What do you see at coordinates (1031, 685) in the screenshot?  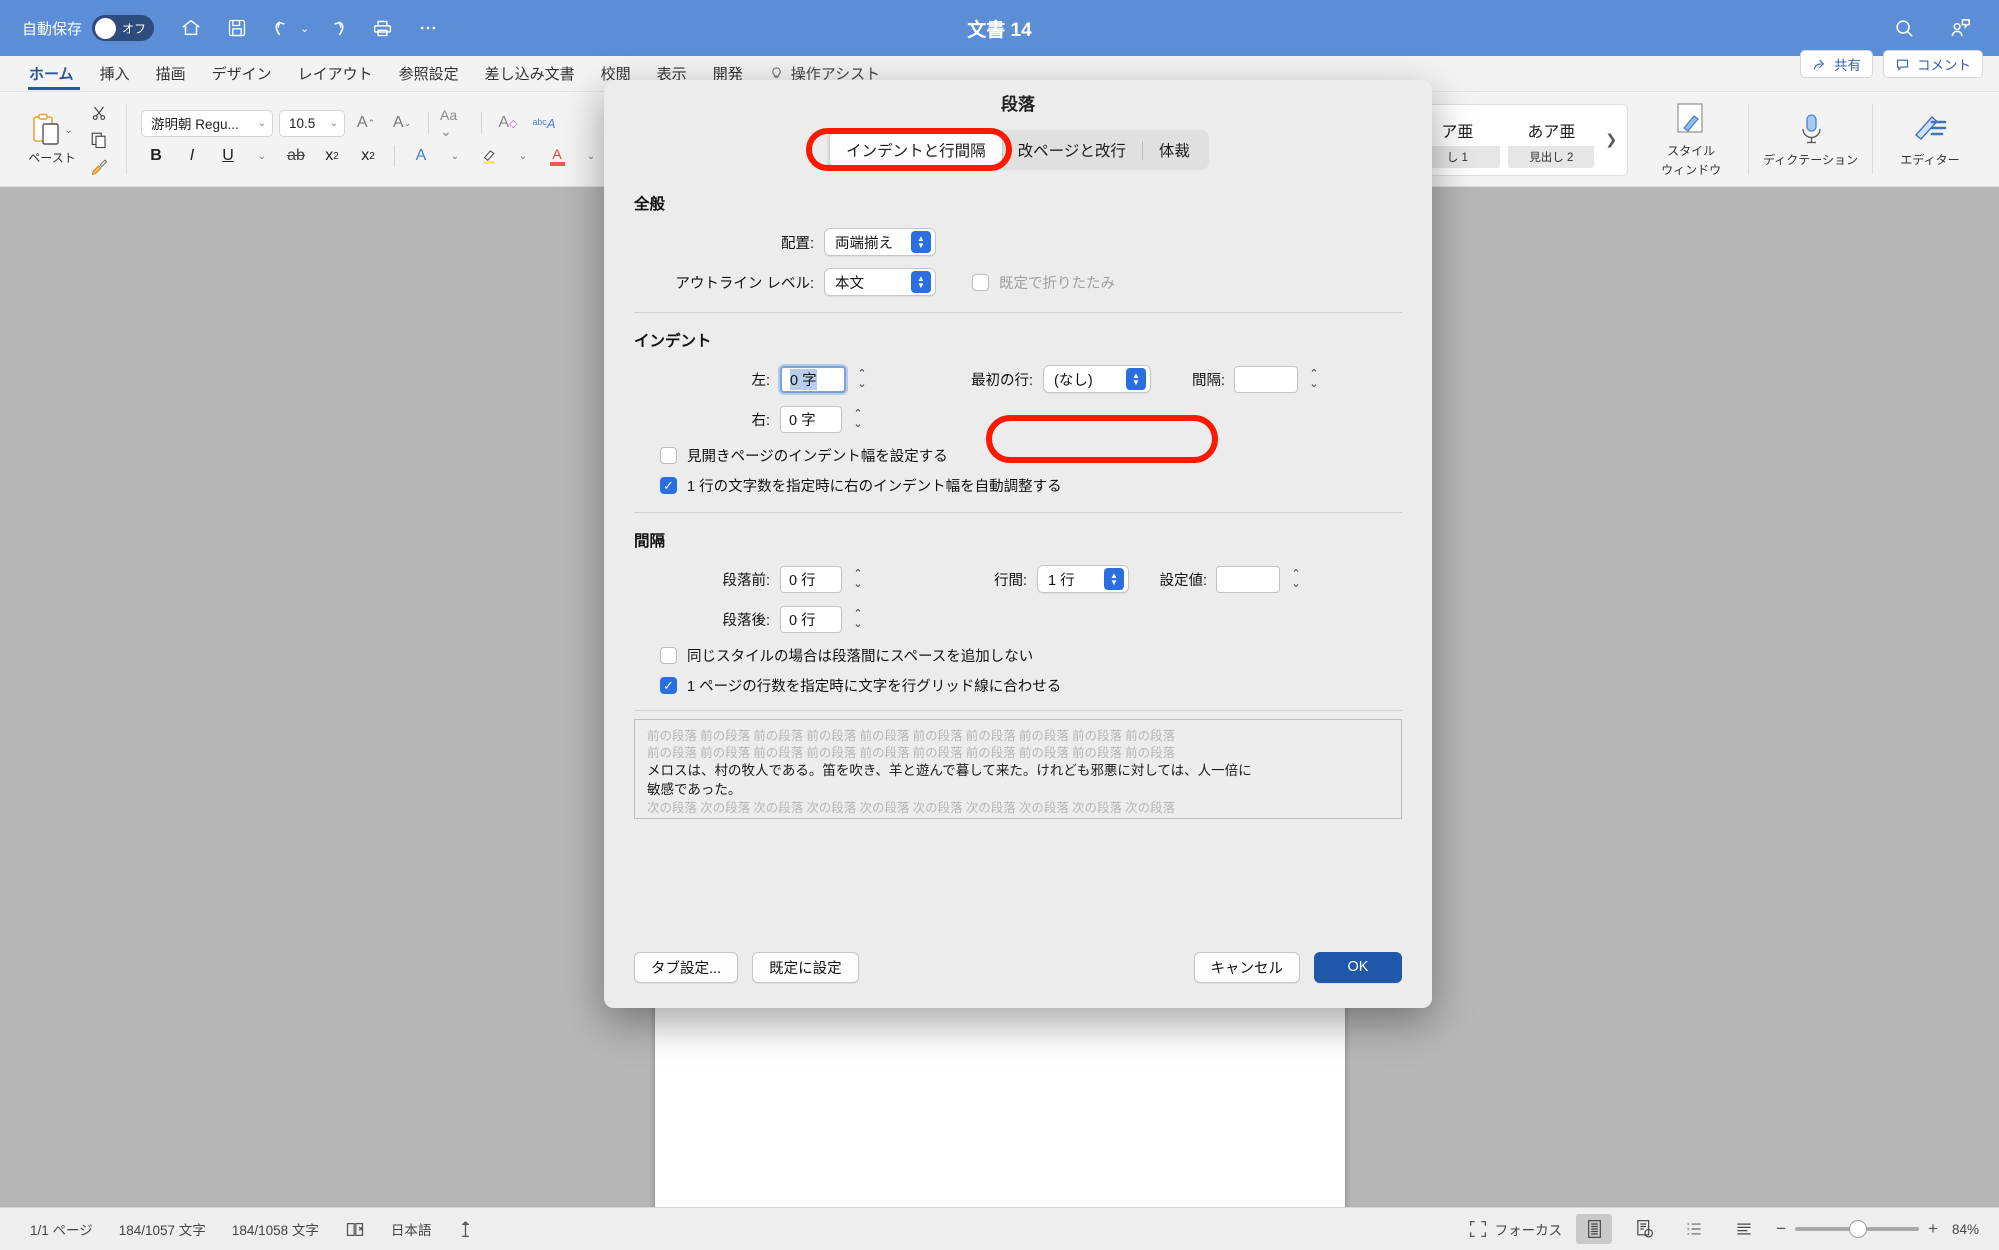 I see `snap-to-grid-row: ✓ 1 ページの行数を指定時に文字を行グリッド線に合わせる` at bounding box center [1031, 685].